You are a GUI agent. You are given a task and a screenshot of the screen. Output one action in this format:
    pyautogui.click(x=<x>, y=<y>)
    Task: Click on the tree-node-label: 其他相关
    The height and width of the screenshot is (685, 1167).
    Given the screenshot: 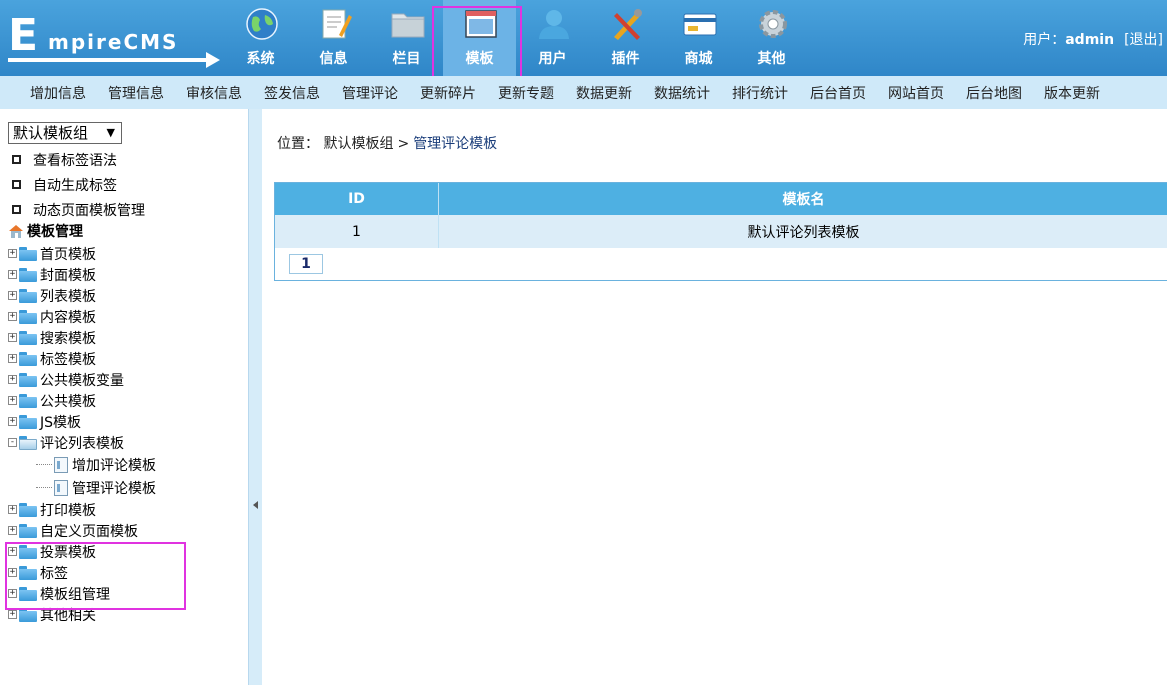 What is the action you would take?
    pyautogui.click(x=68, y=615)
    